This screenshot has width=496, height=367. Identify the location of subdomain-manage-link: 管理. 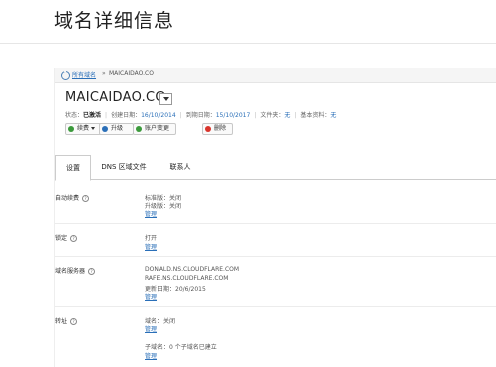
(151, 355).